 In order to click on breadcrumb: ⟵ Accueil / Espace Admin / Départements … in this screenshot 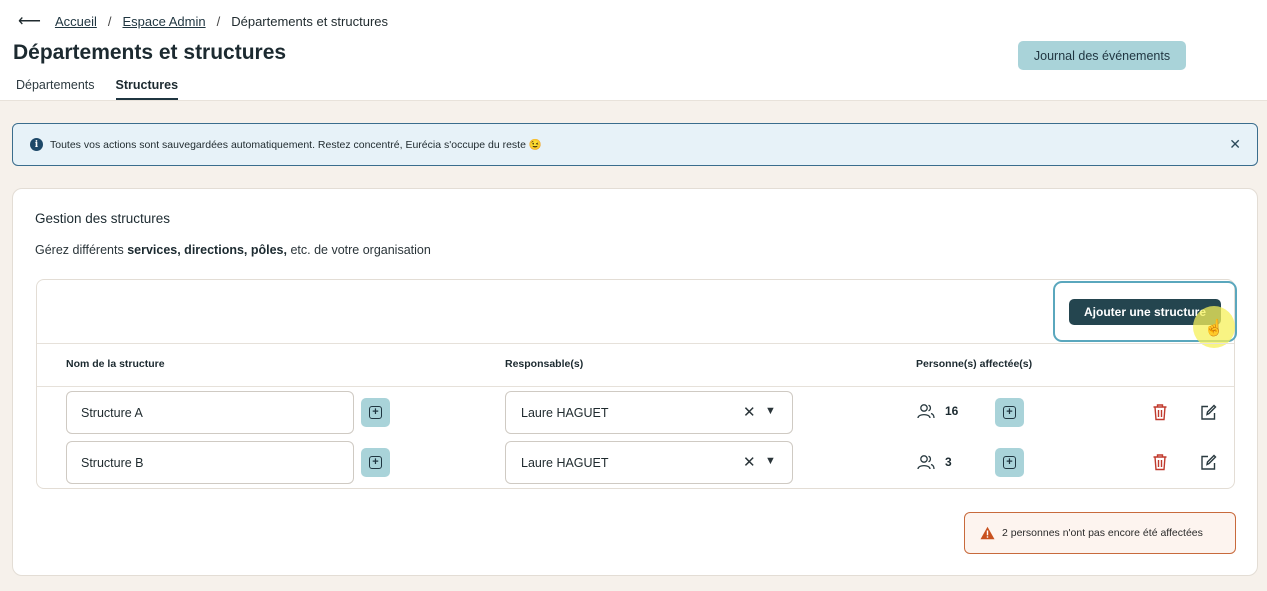, I will do `click(203, 21)`.